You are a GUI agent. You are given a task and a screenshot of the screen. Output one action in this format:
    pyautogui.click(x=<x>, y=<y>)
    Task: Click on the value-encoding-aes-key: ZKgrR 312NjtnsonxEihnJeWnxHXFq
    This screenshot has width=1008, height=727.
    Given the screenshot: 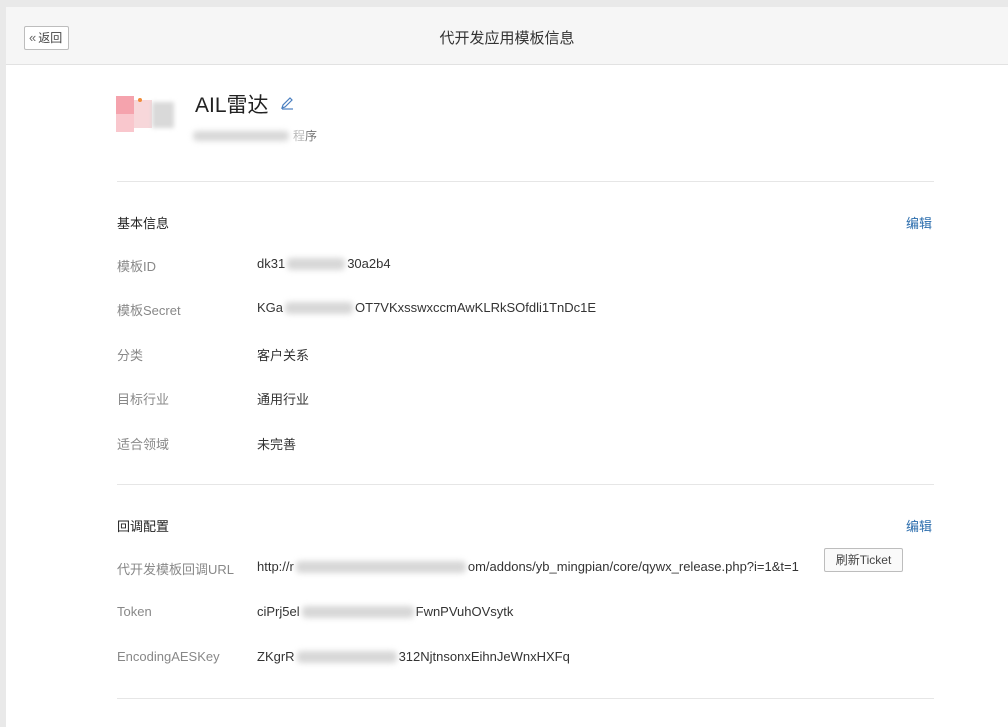 What is the action you would take?
    pyautogui.click(x=413, y=656)
    